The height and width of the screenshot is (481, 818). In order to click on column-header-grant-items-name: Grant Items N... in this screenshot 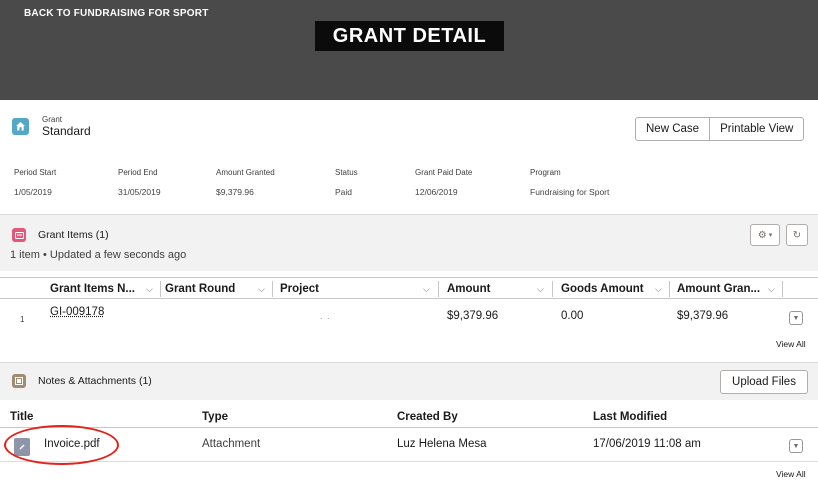, I will do `click(98, 289)`.